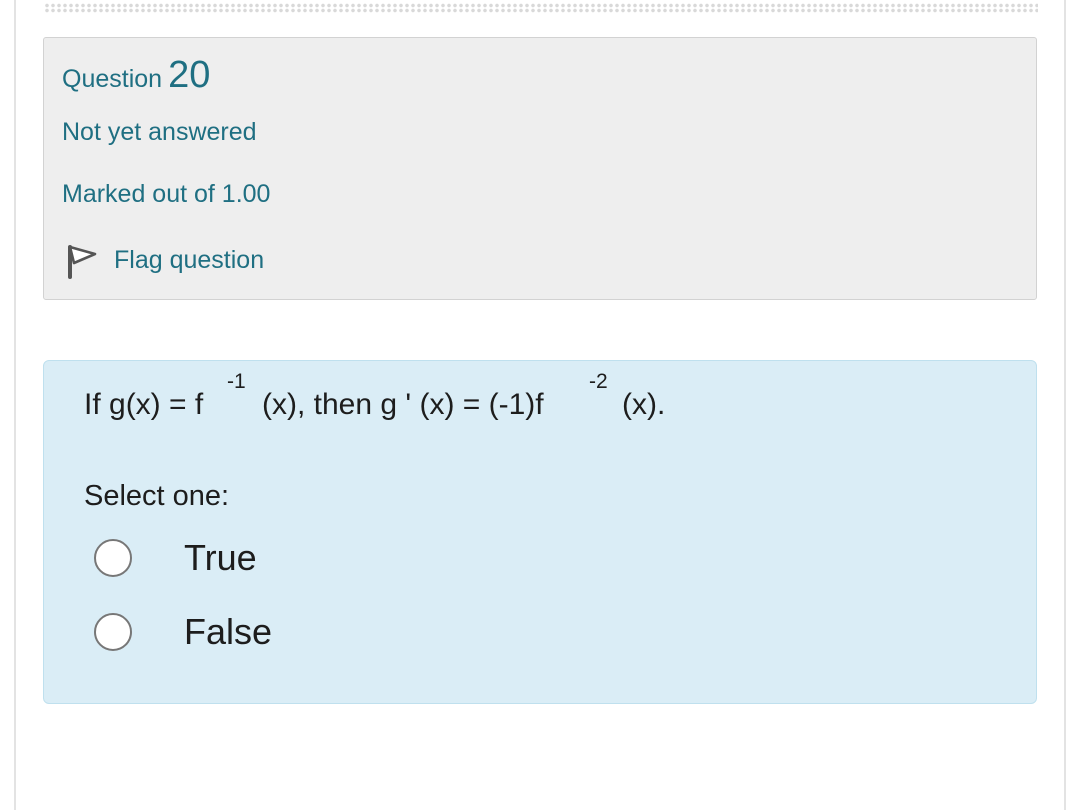 Image resolution: width=1080 pixels, height=810 pixels. I want to click on flag-question-button: Flag question, so click(164, 260).